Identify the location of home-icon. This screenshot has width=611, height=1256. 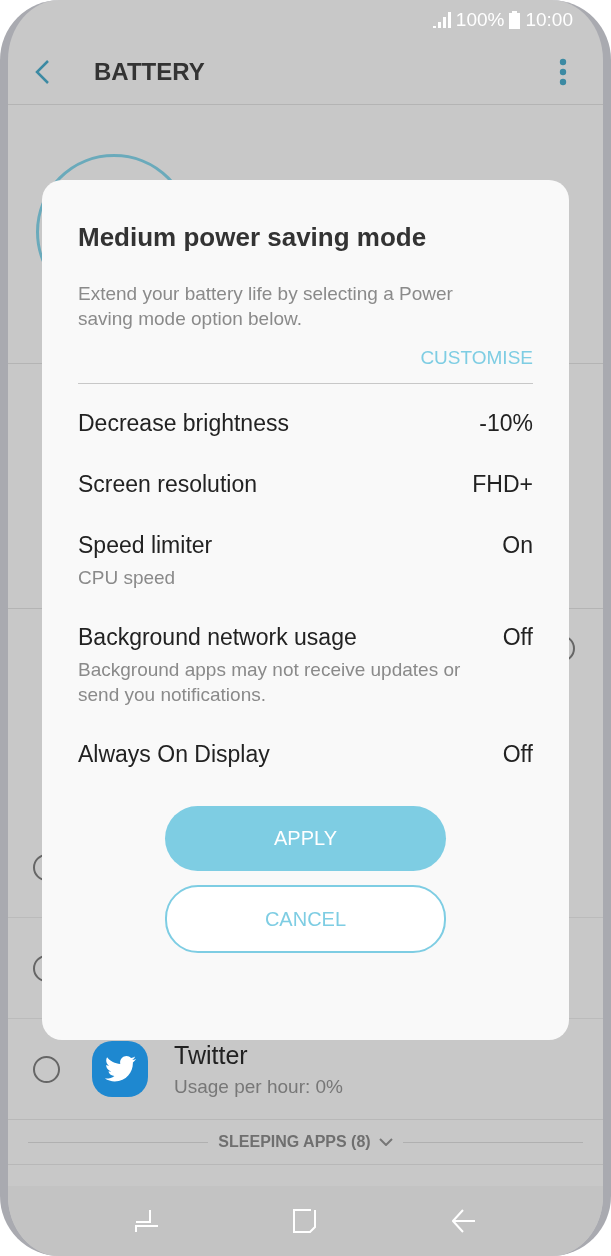
(305, 1221).